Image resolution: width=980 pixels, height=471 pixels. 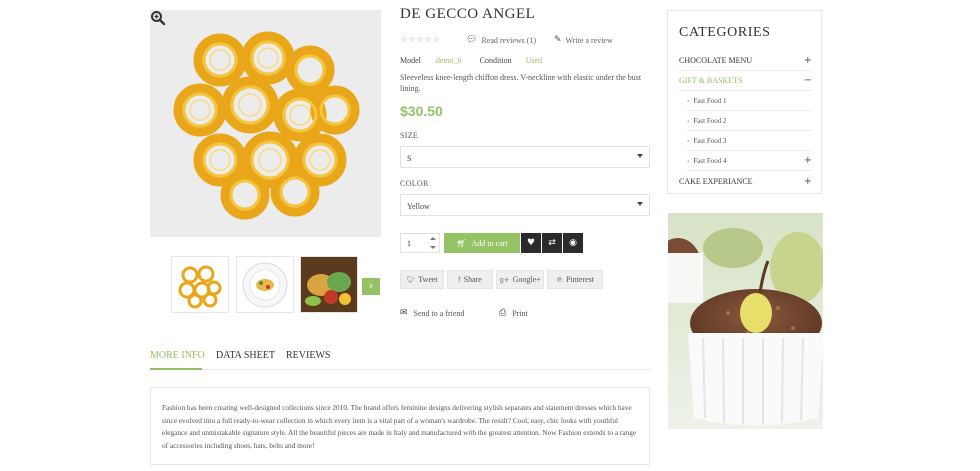 What do you see at coordinates (410, 60) in the screenshot?
I see `model-label: Model` at bounding box center [410, 60].